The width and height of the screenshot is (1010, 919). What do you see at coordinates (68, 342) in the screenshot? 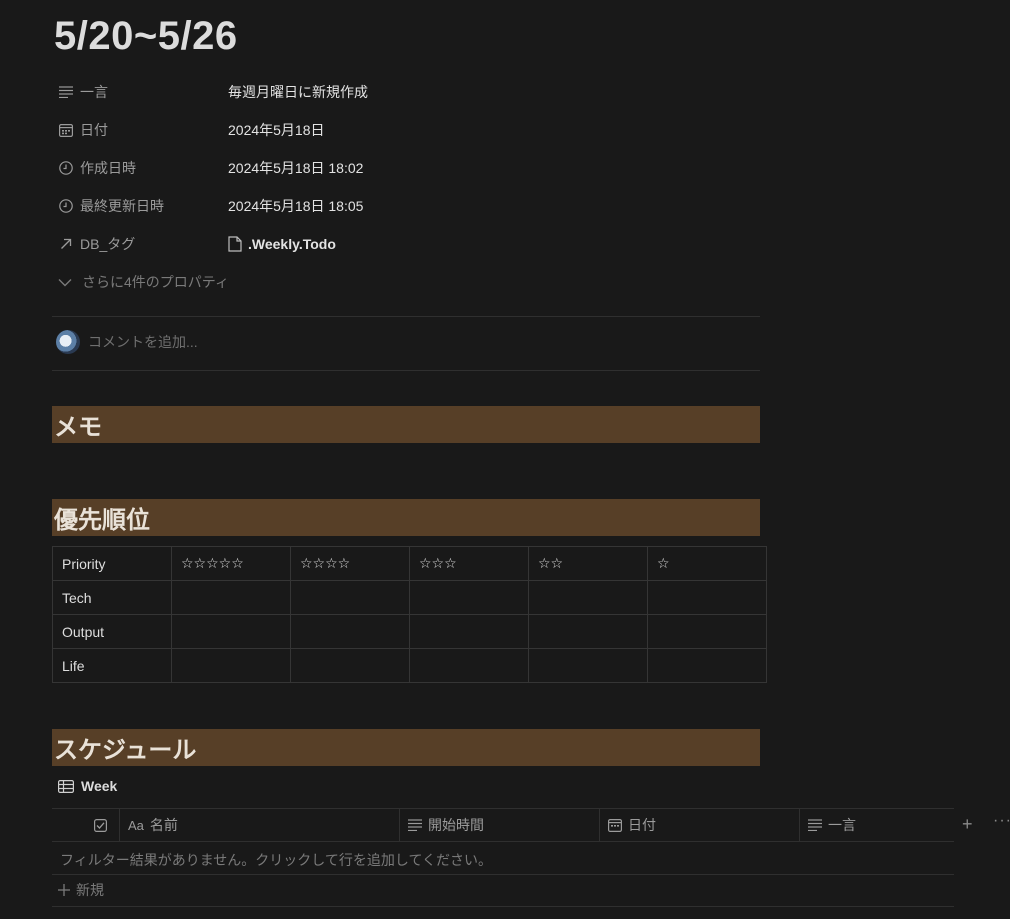
I see `avatar` at bounding box center [68, 342].